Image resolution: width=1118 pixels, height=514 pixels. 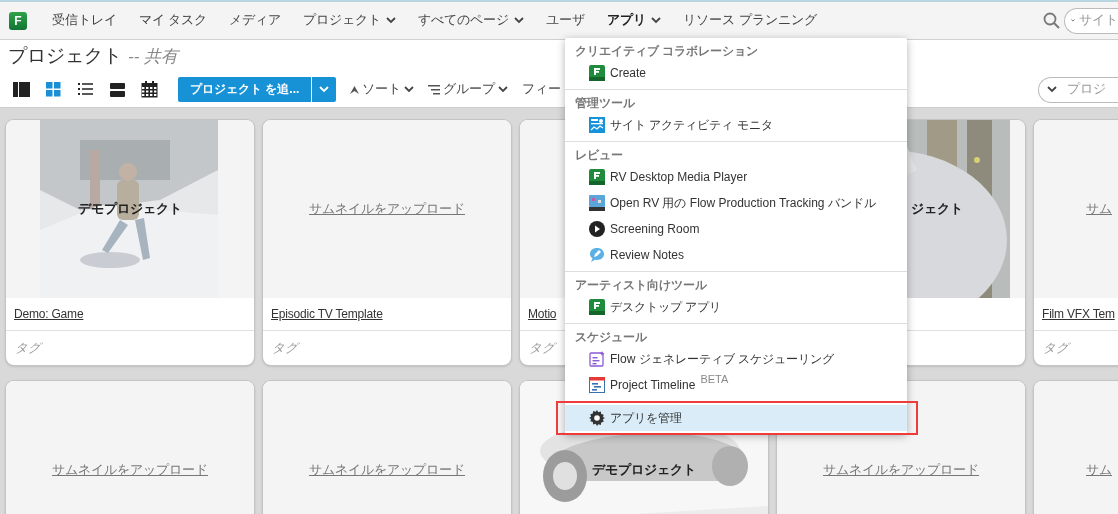 What do you see at coordinates (355, 89) in the screenshot?
I see `sort-icon` at bounding box center [355, 89].